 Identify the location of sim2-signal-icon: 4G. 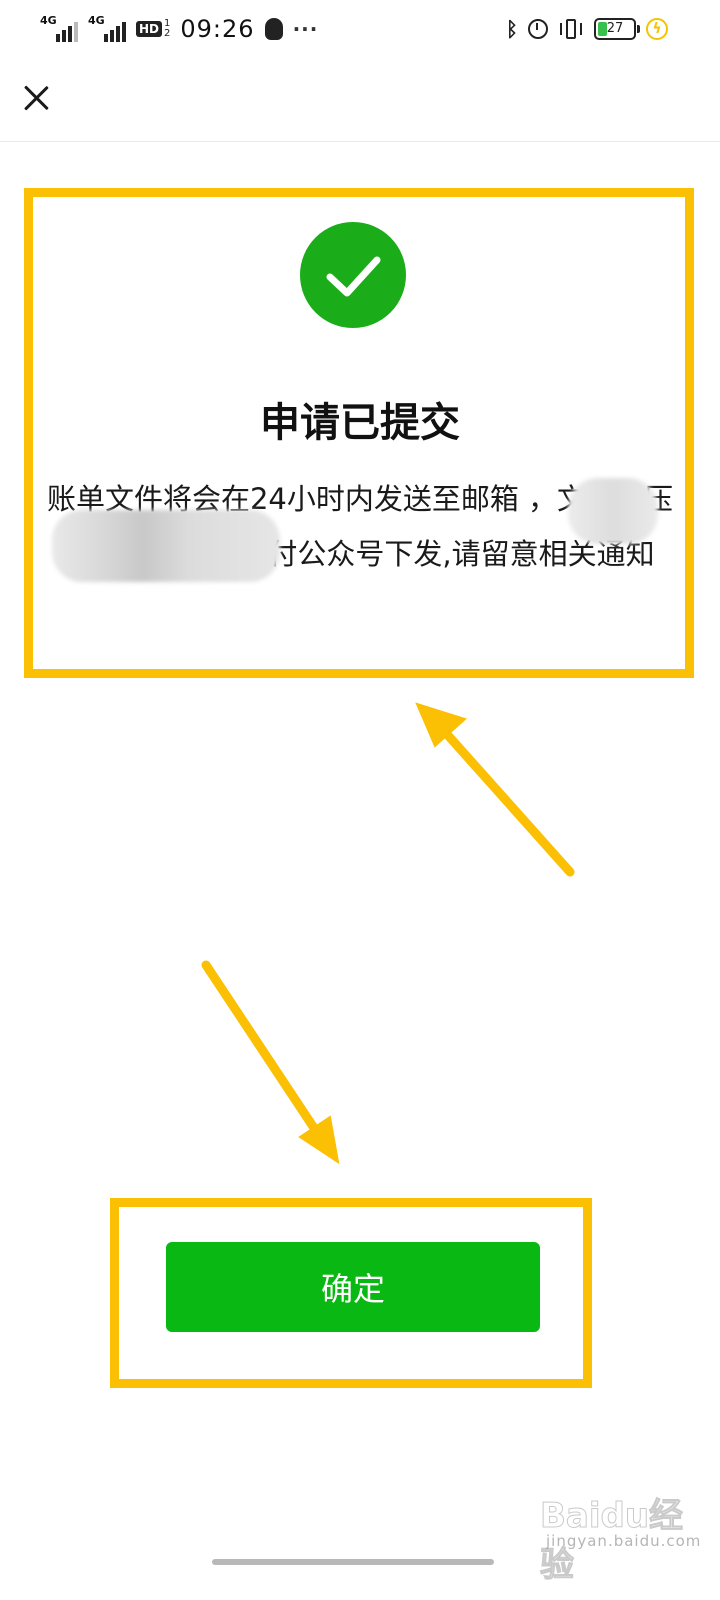
(107, 28).